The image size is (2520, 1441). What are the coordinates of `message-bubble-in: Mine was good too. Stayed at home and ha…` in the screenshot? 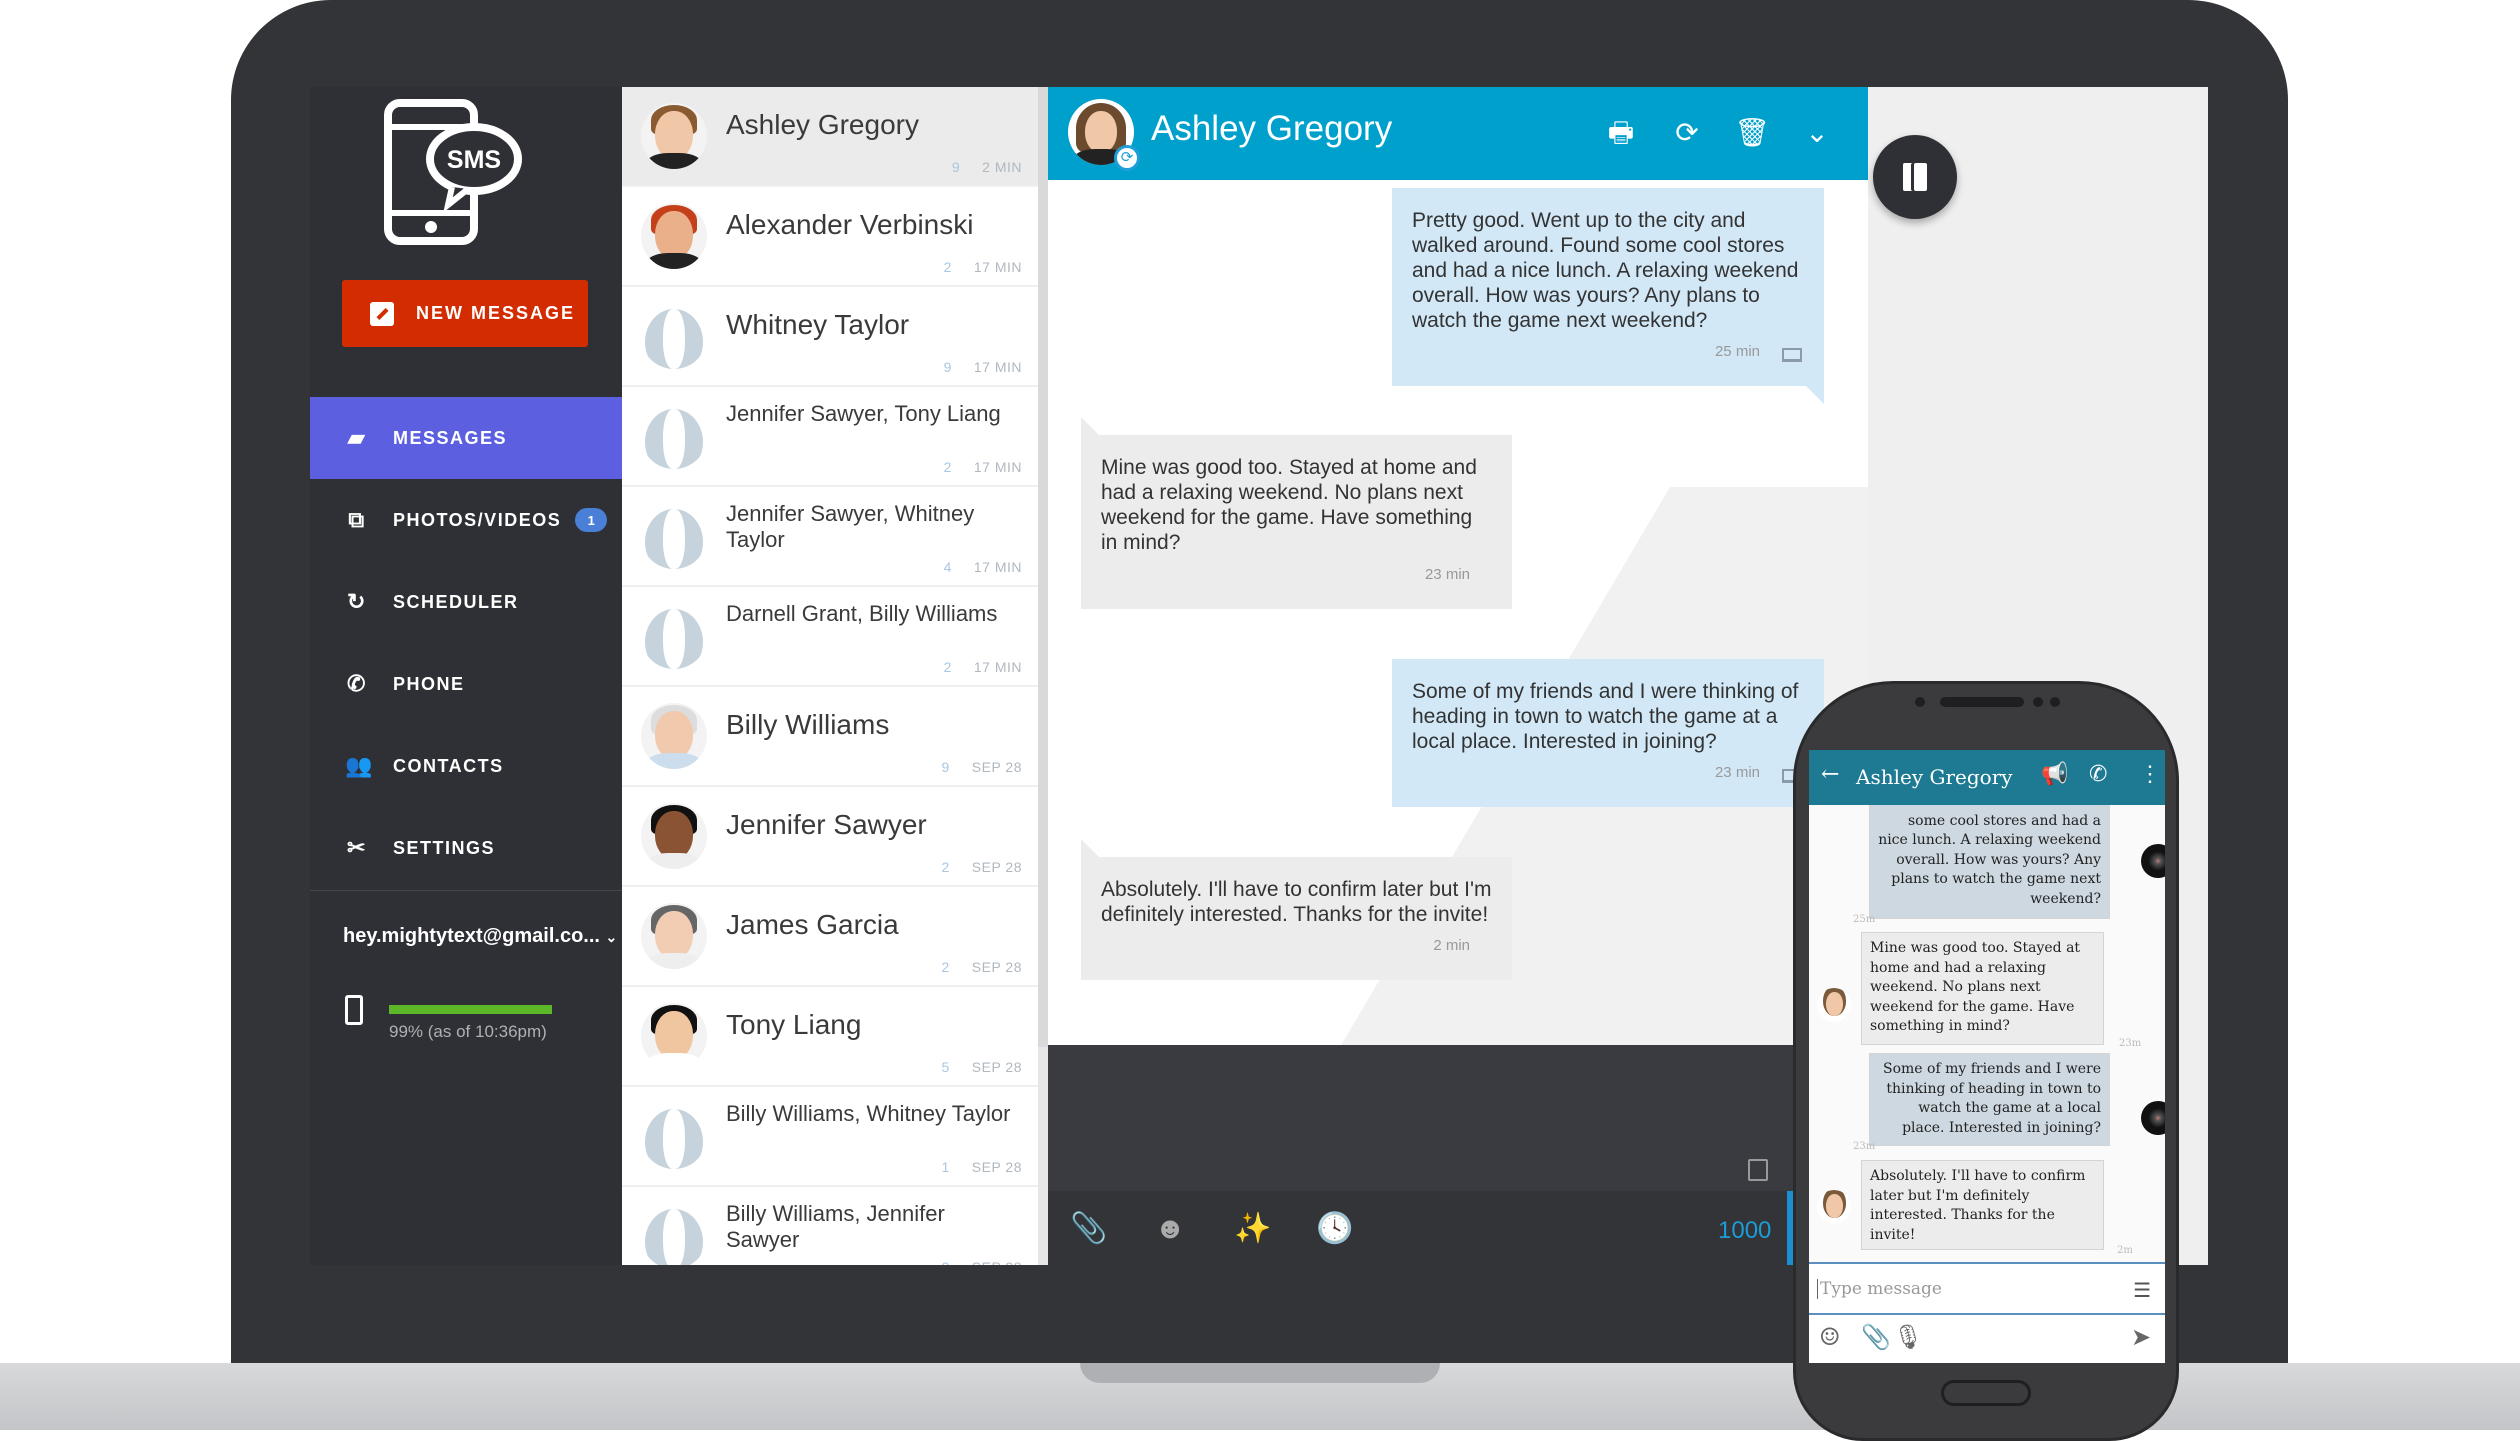 It's located at (1296, 513).